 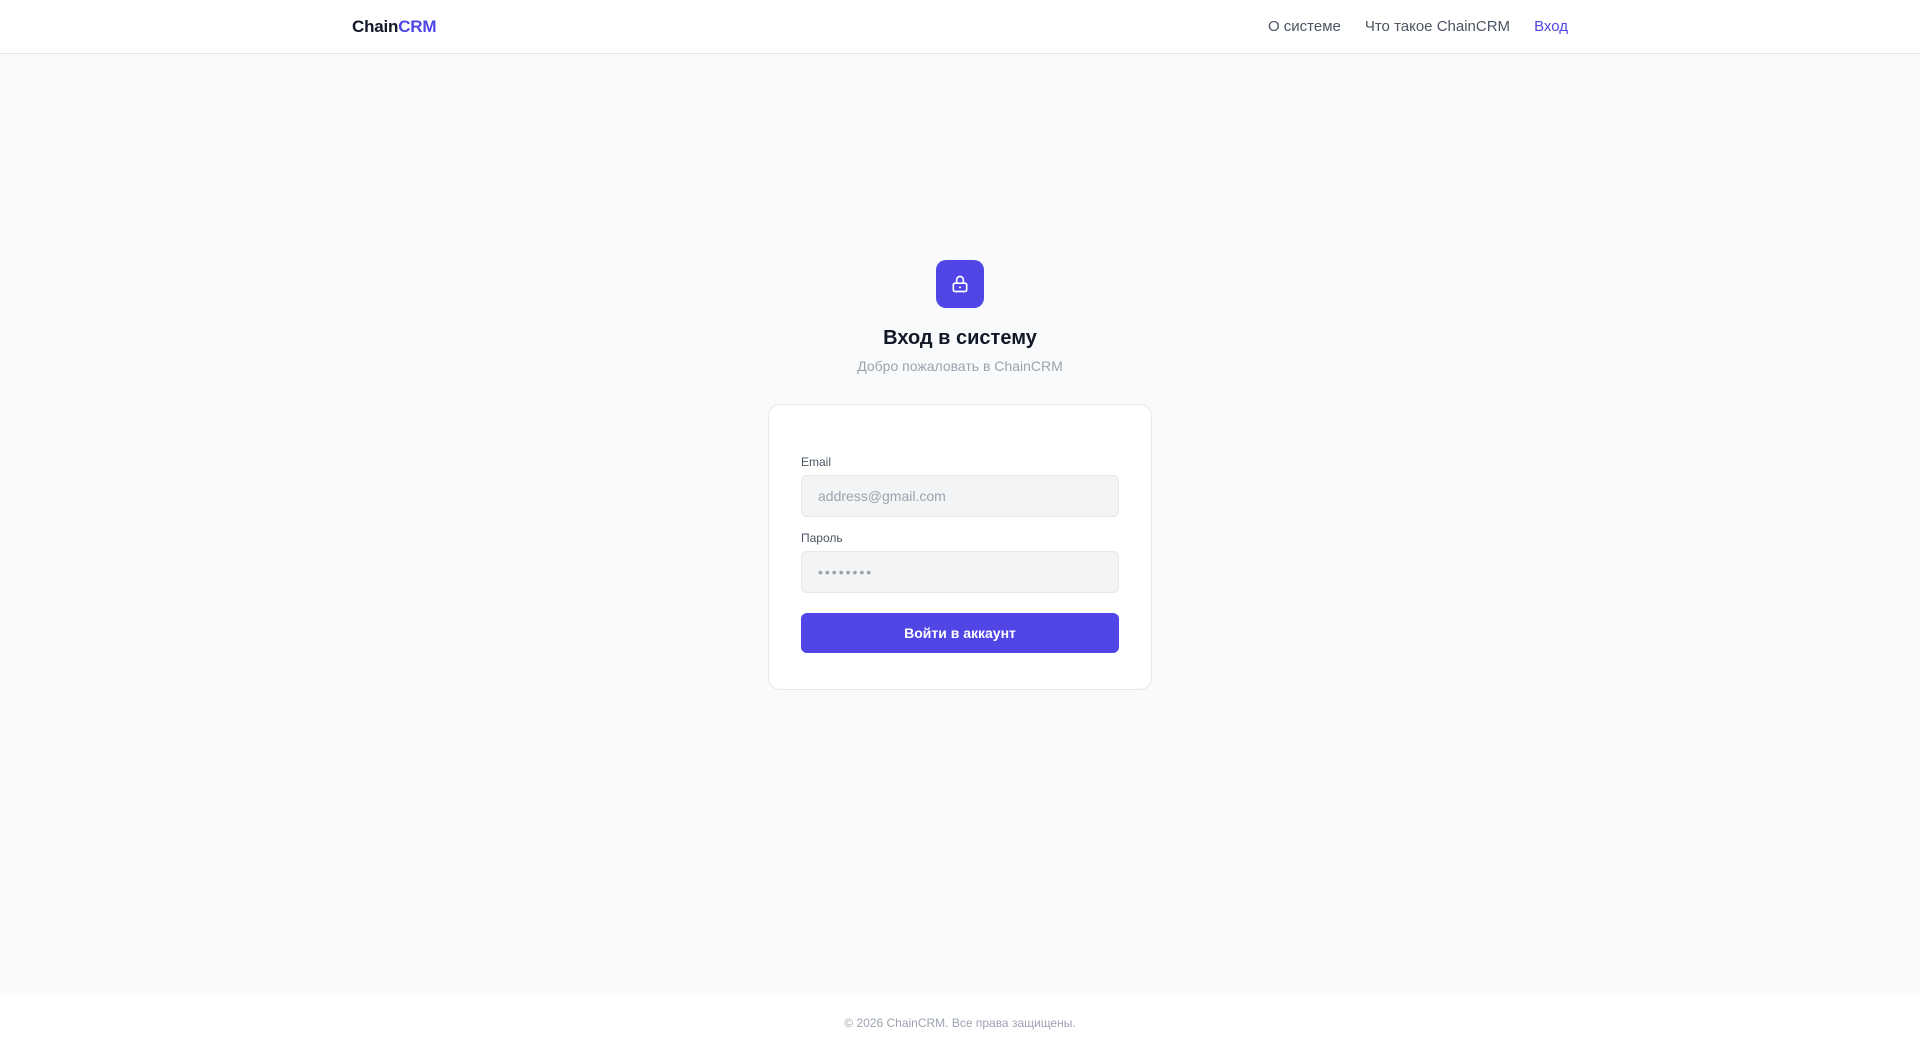 I want to click on login-submit-button: Войти в аккаунт, so click(x=960, y=633).